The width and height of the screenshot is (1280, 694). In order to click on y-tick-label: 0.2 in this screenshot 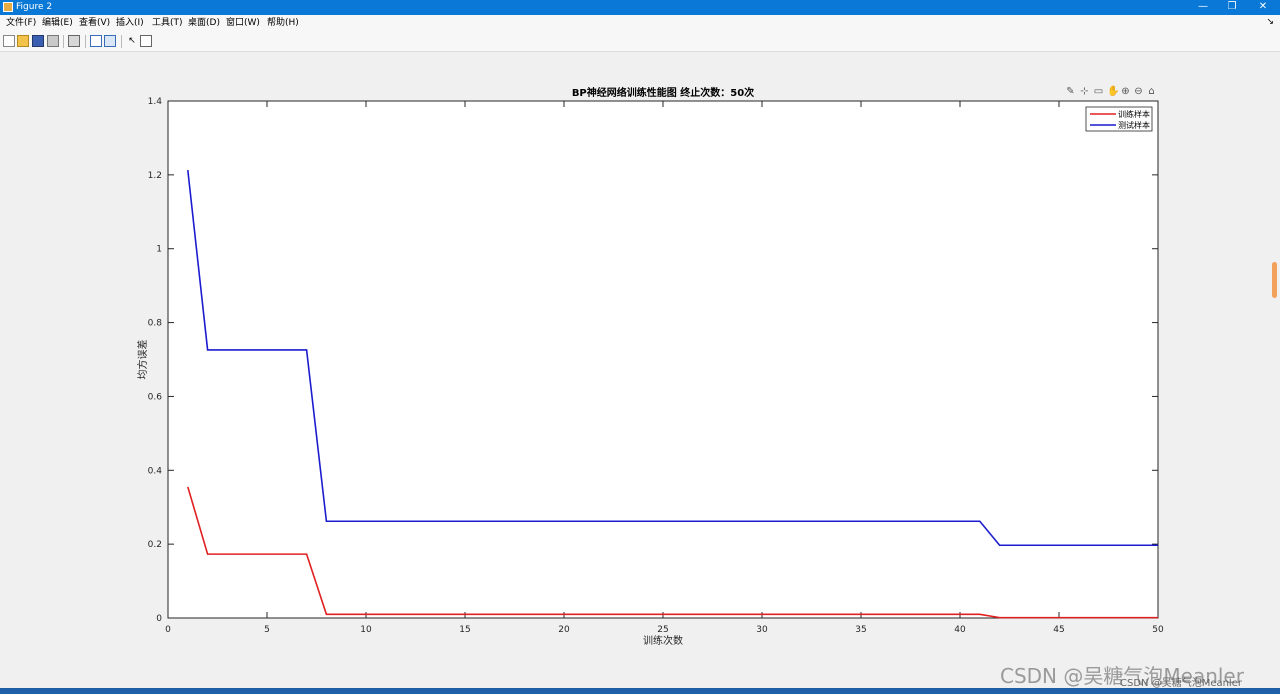, I will do `click(155, 545)`.